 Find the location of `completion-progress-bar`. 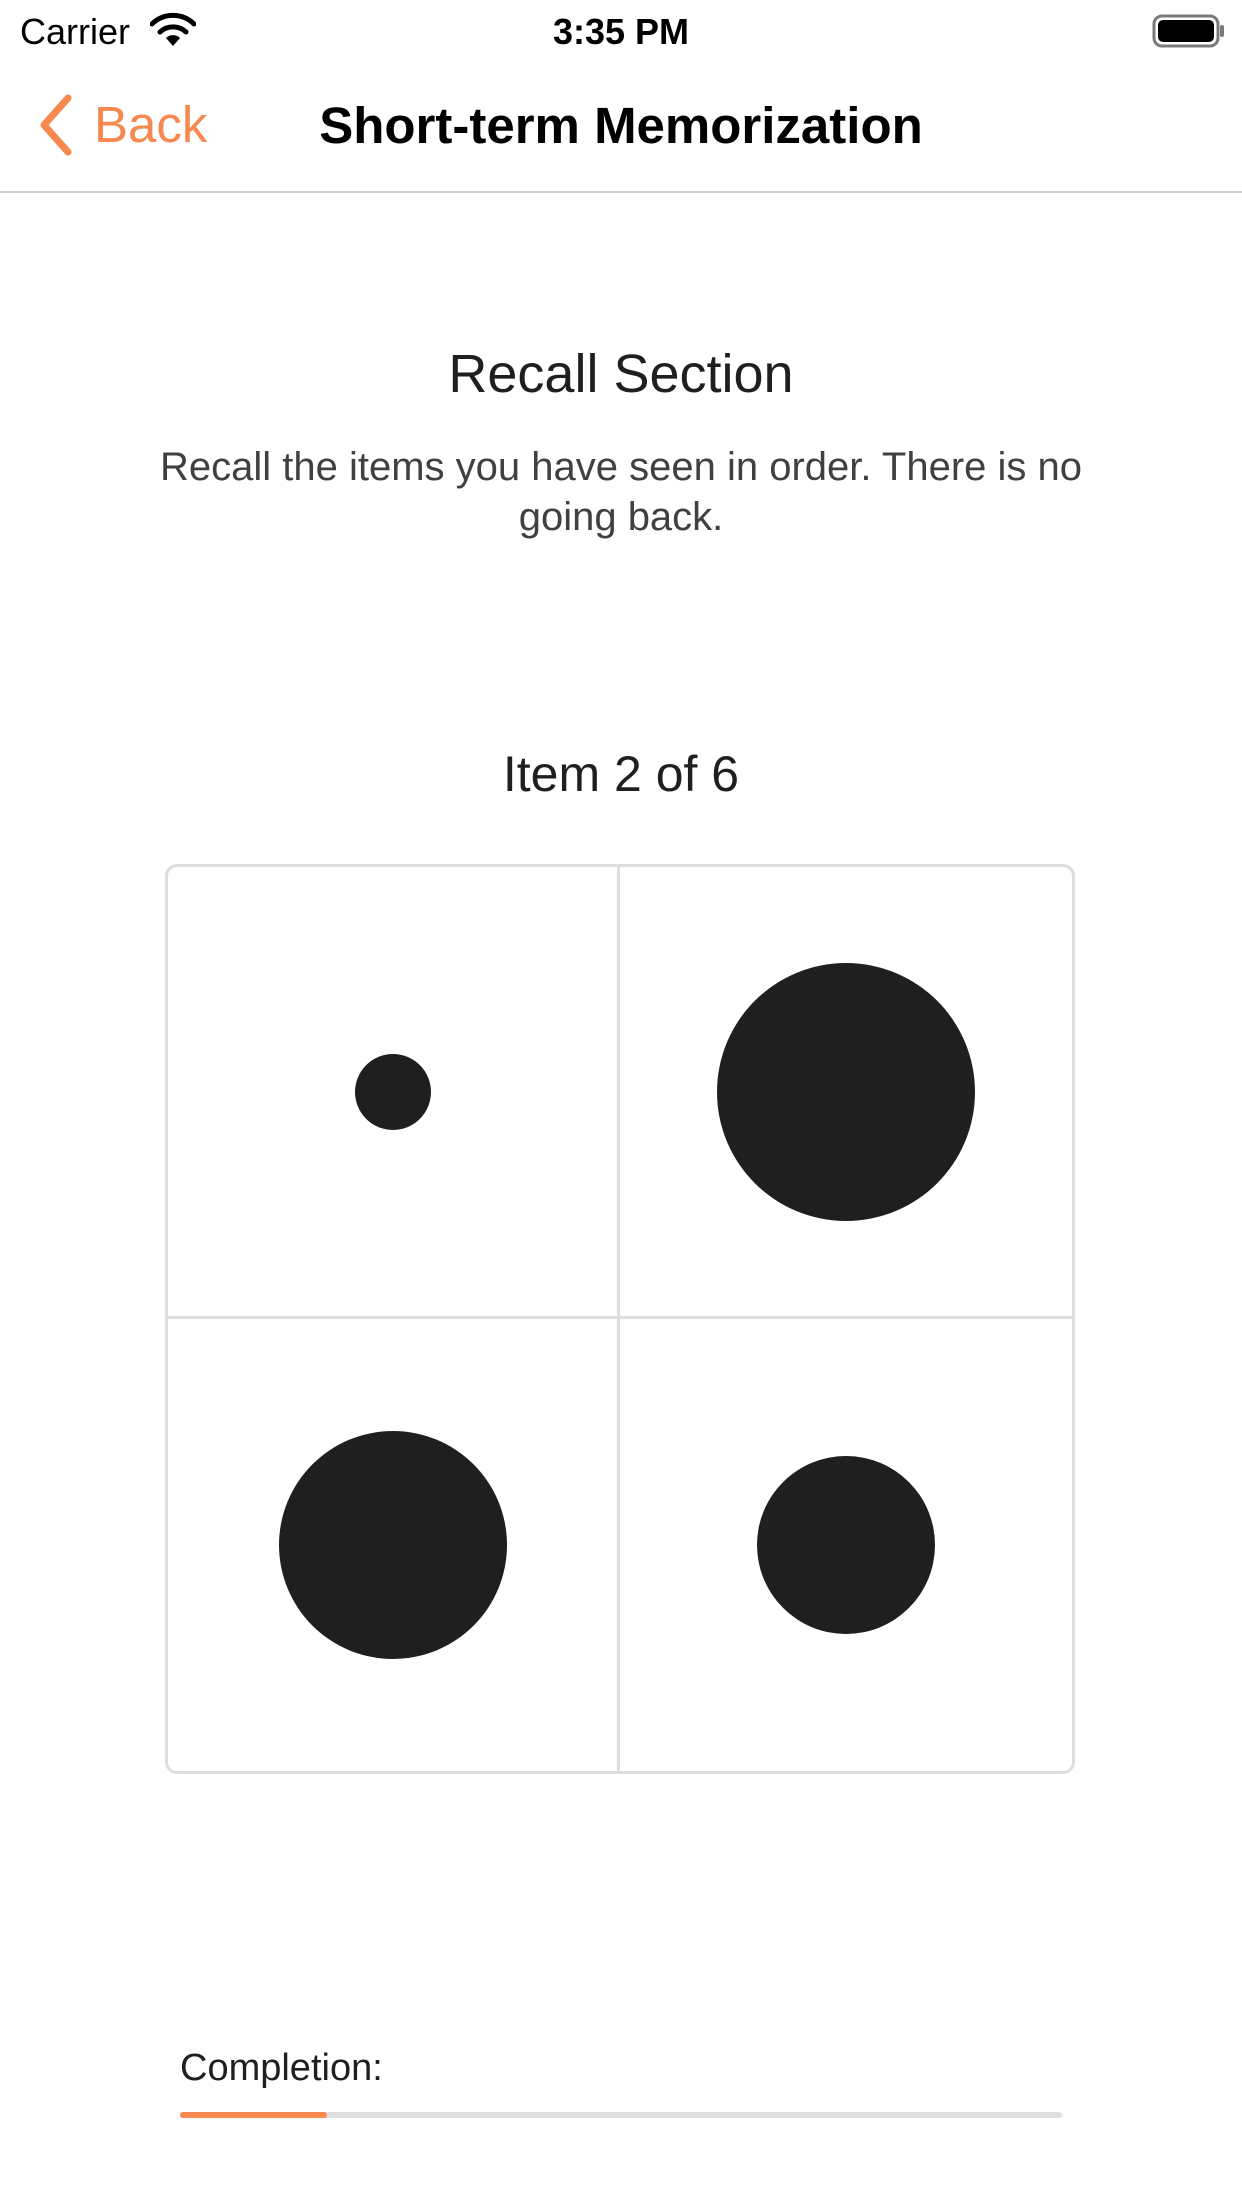

completion-progress-bar is located at coordinates (621, 2115).